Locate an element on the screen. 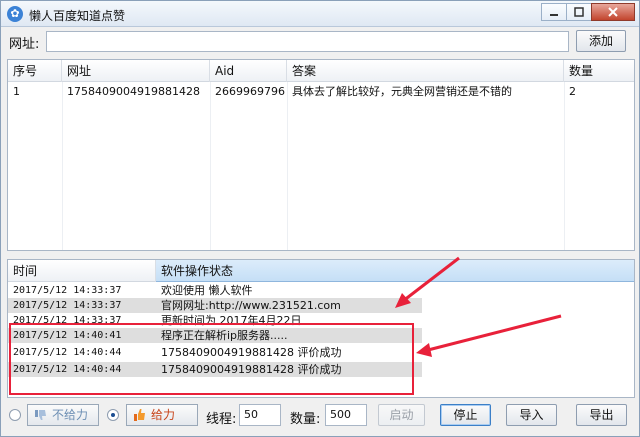 This screenshot has width=640, height=437. log-message: 官网网址:http://www.231521.com is located at coordinates (251, 305).